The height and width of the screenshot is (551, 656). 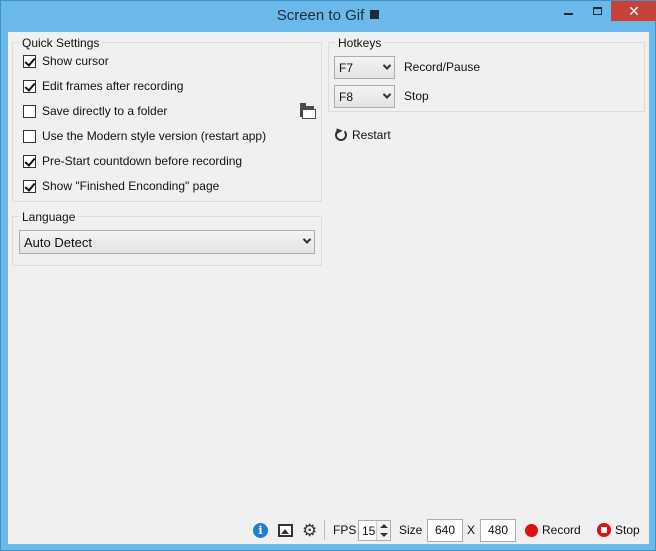 I want to click on fps-input: 15, so click(x=374, y=530).